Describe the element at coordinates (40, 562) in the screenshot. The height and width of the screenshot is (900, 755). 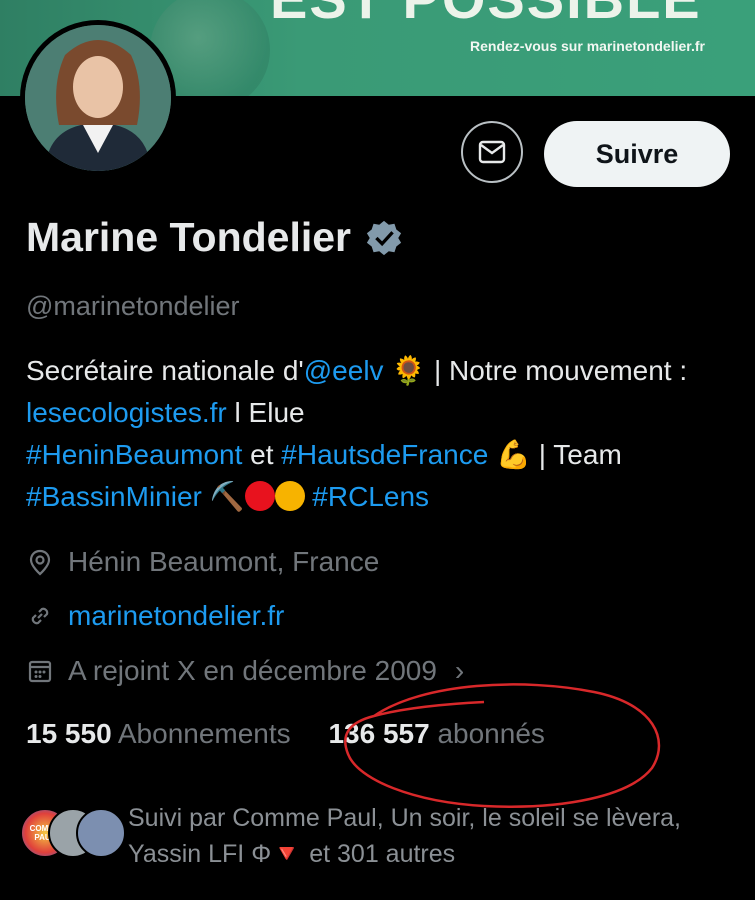
I see `location-pin-icon` at that location.